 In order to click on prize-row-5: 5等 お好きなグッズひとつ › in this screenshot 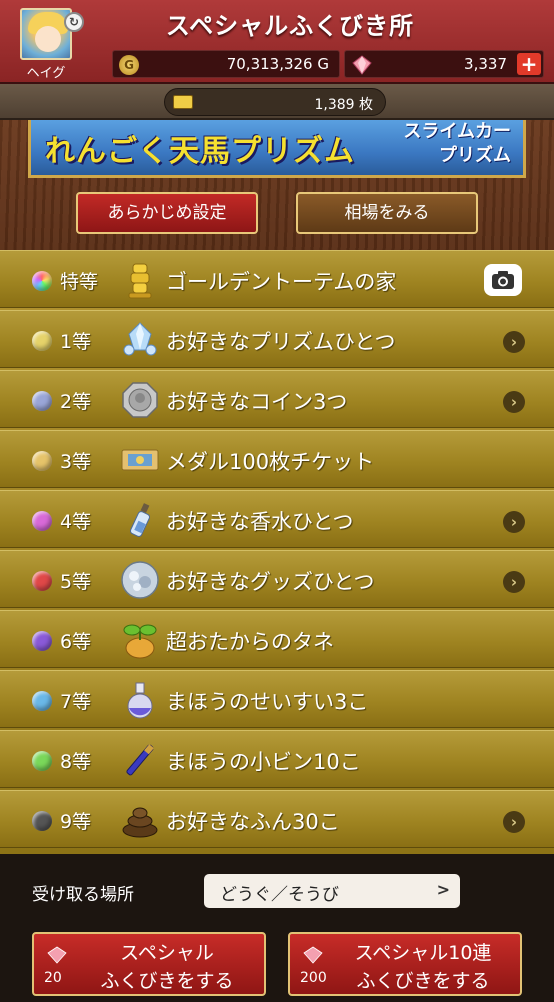, I will do `click(277, 579)`.